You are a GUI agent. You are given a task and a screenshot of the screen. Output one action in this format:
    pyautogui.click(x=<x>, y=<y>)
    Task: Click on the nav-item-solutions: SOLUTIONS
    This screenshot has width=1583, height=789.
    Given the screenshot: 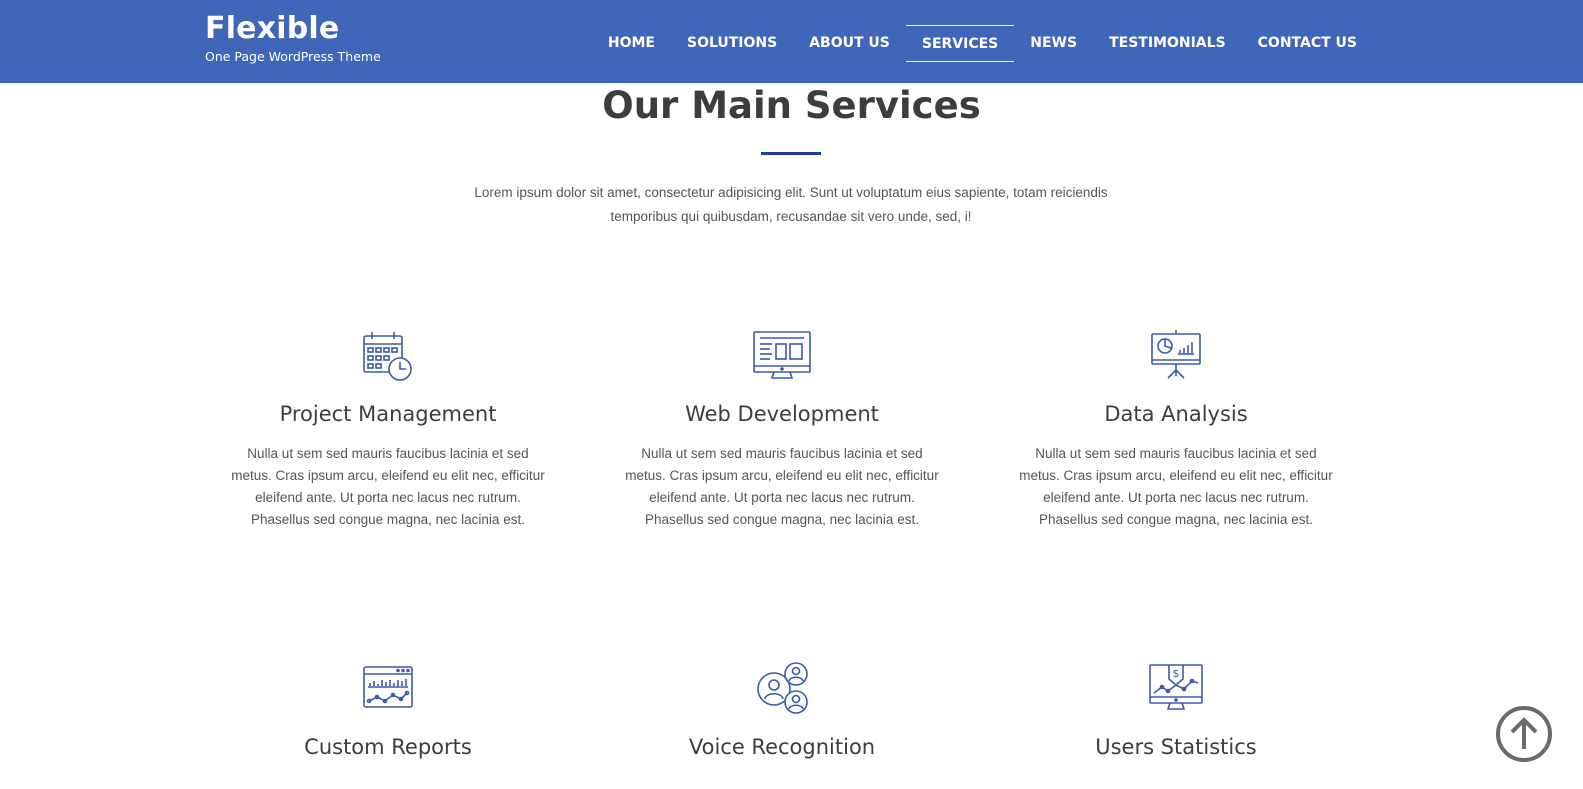 What is the action you would take?
    pyautogui.click(x=732, y=43)
    